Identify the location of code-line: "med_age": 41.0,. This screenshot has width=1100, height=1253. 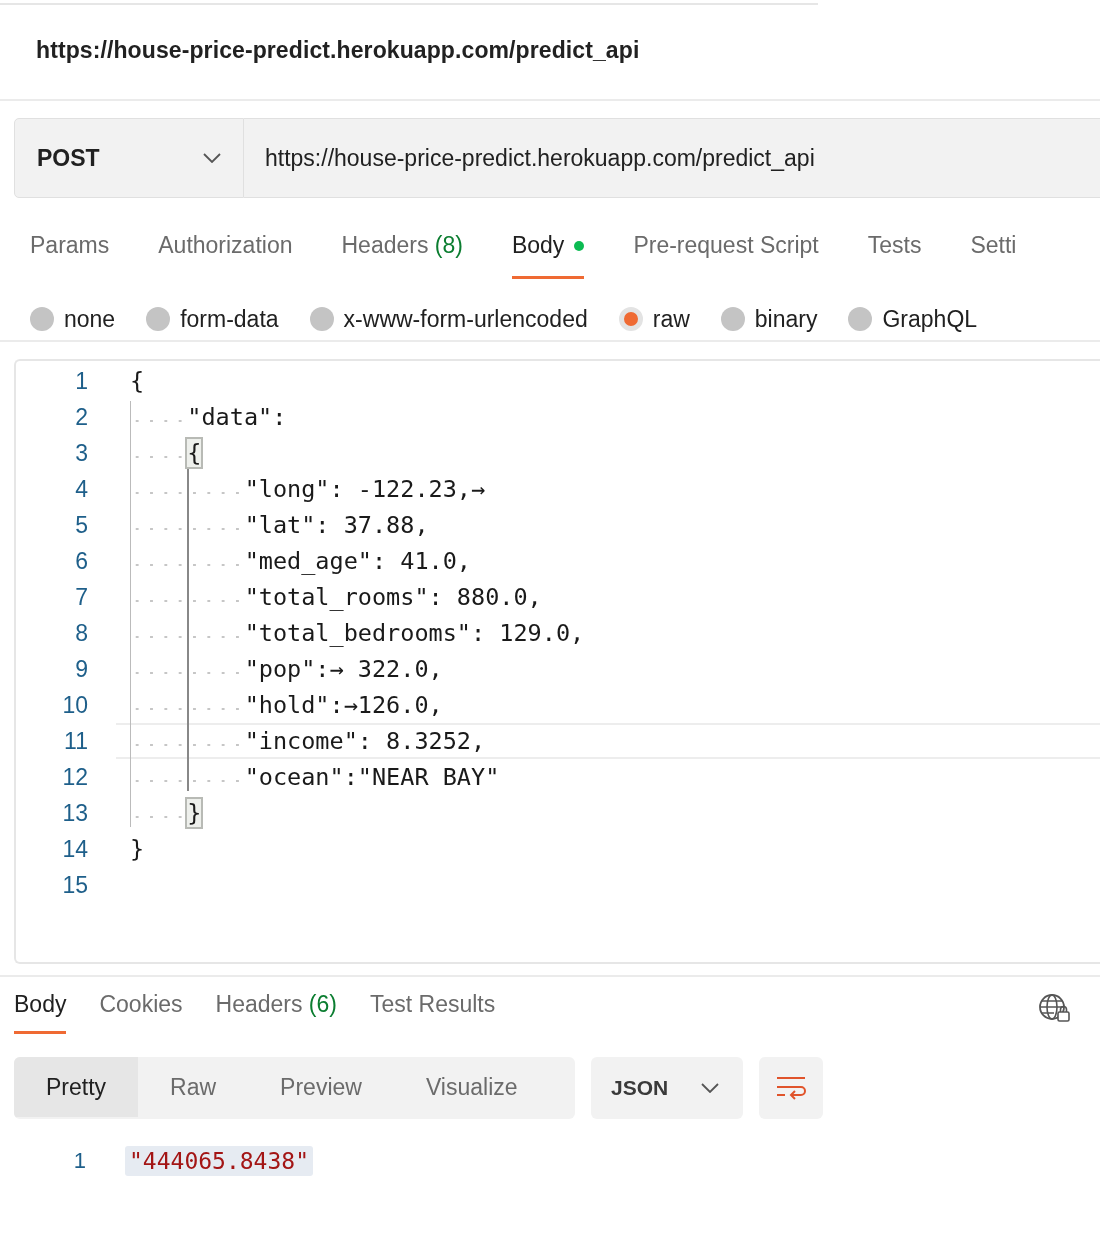
(293, 561).